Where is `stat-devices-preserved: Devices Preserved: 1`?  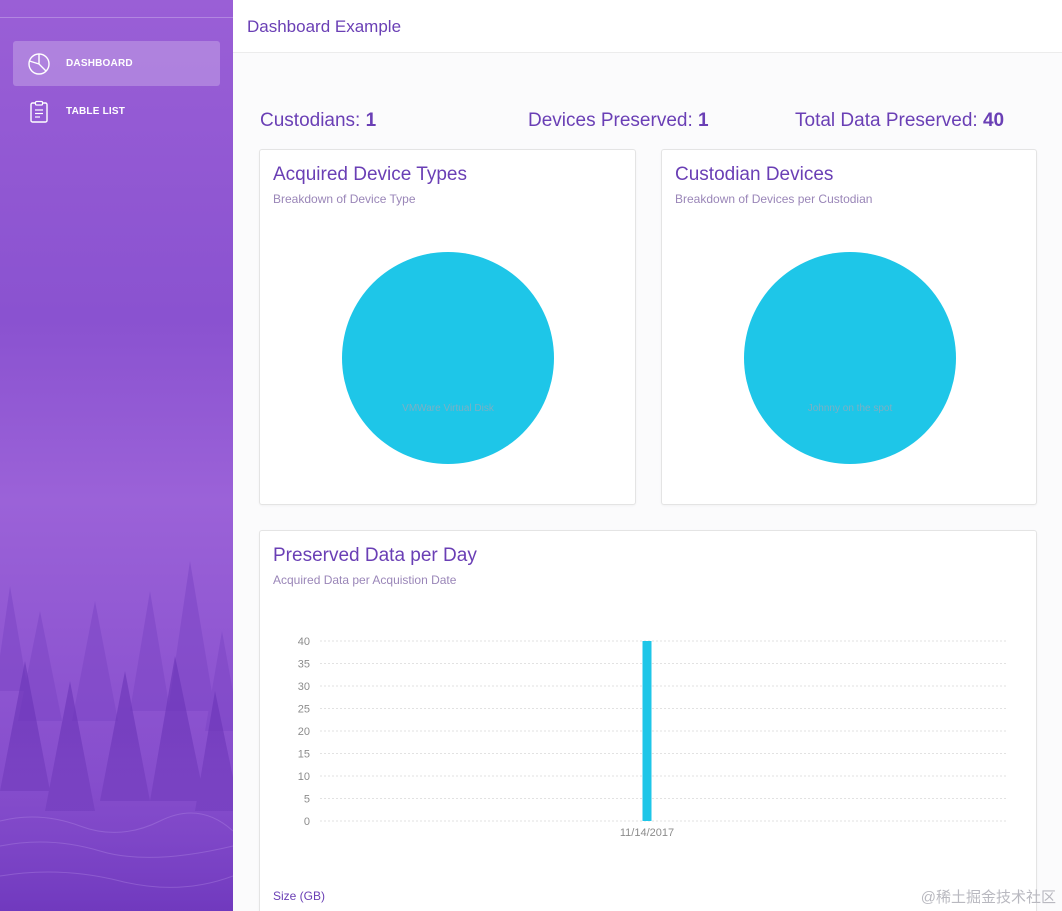
stat-devices-preserved: Devices Preserved: 1 is located at coordinates (618, 121).